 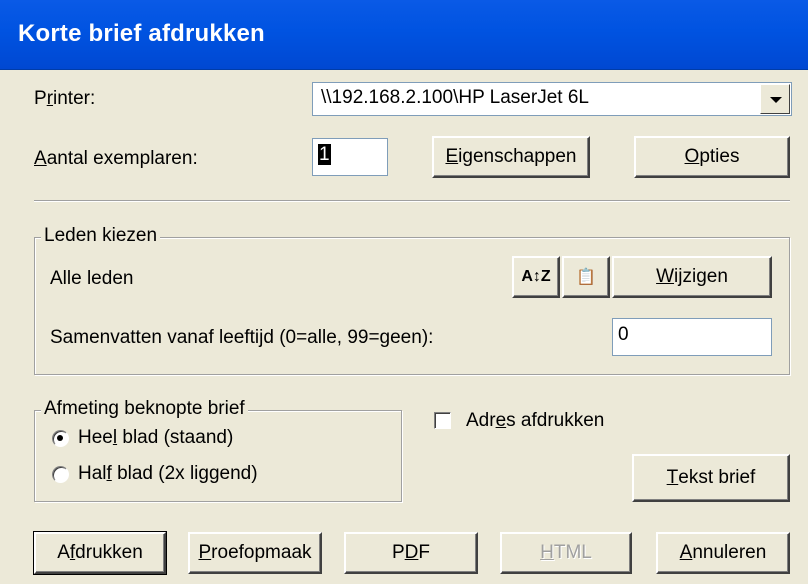 I want to click on copies-input: 1, so click(x=350, y=157).